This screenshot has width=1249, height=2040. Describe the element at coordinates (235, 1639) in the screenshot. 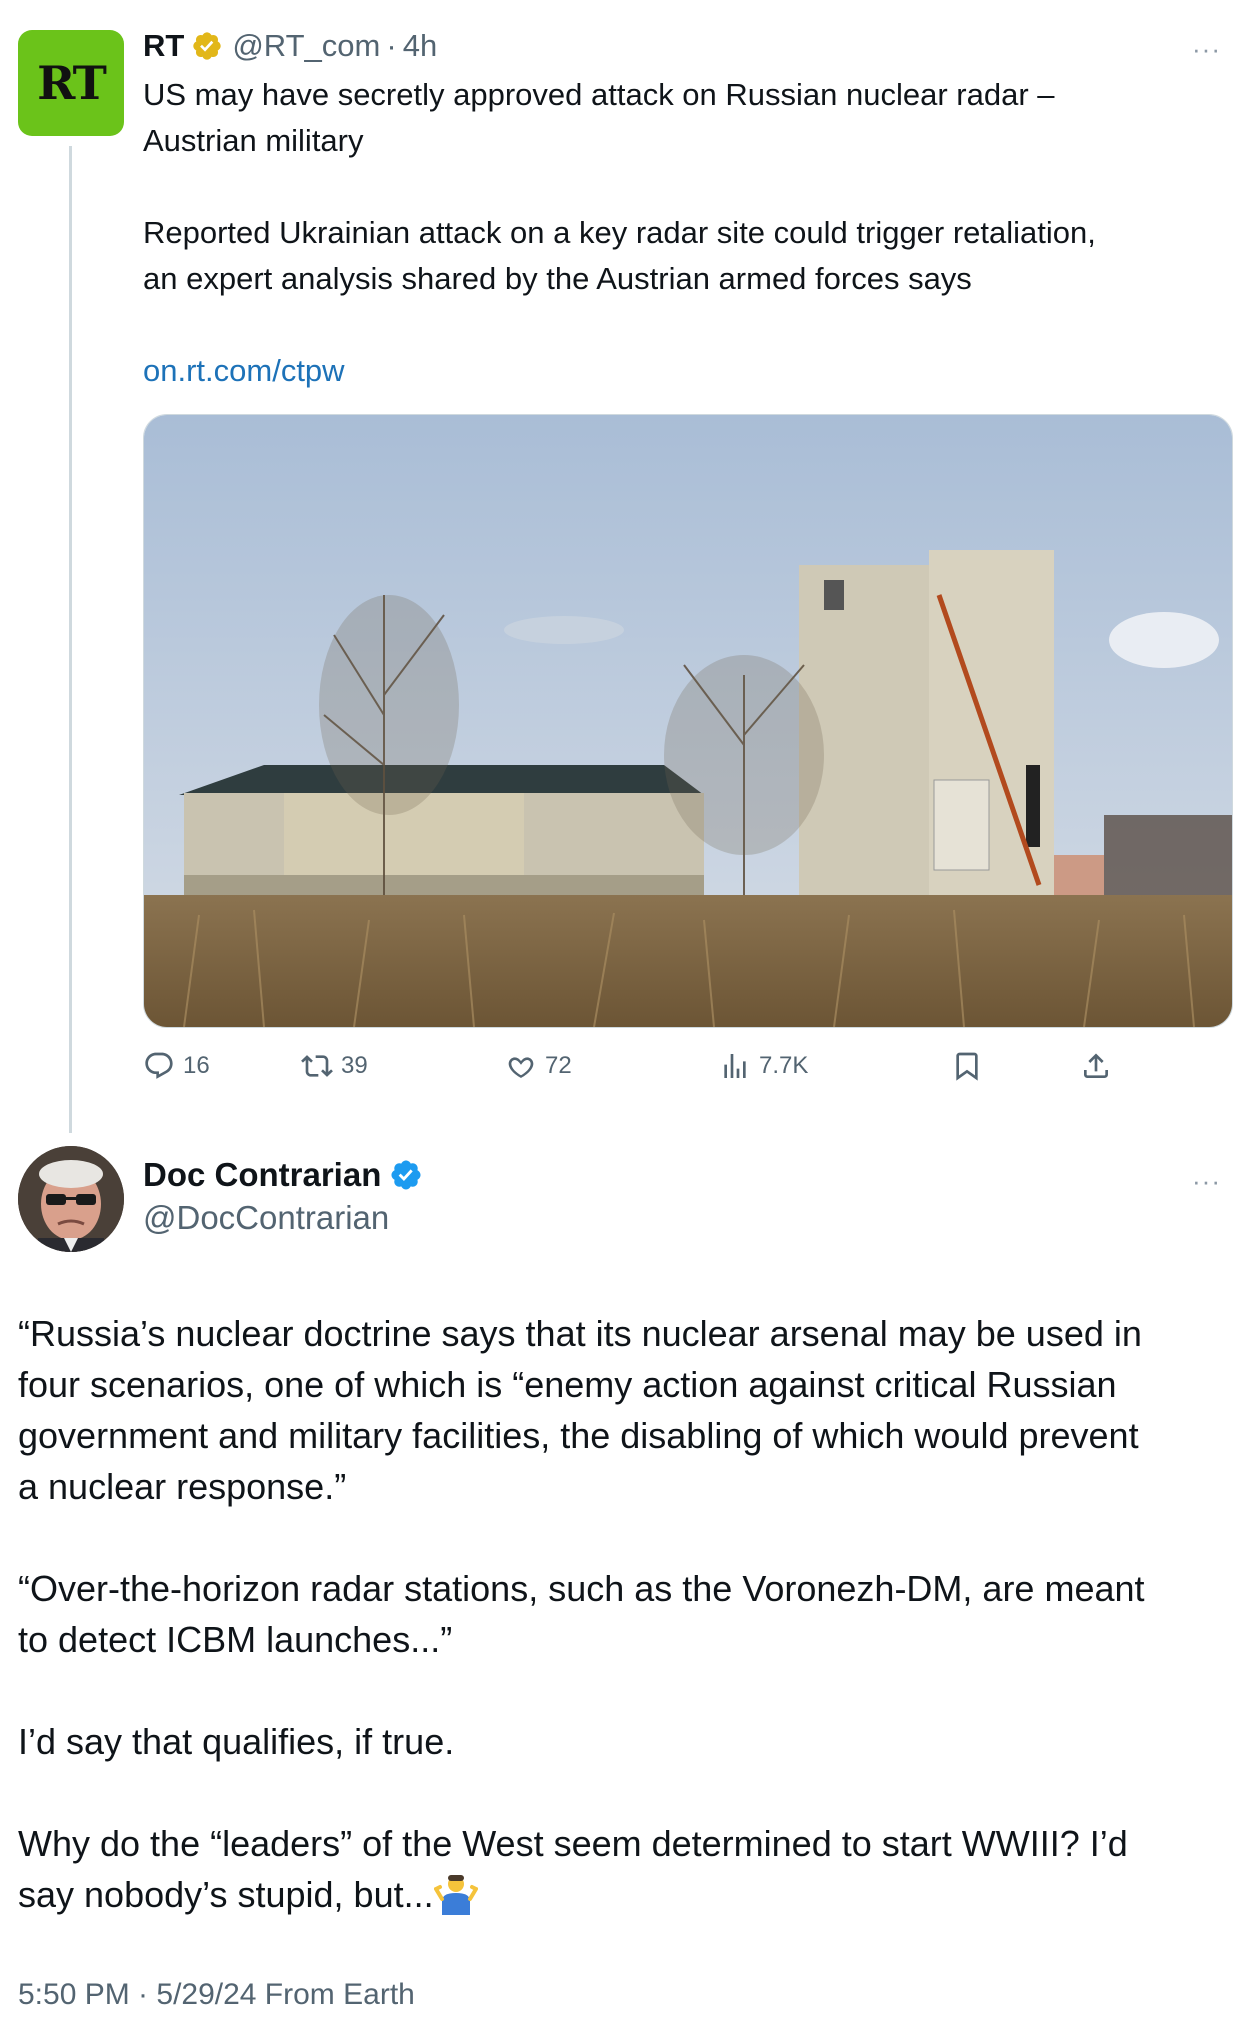

I see `tweet-line: to detect ICBM launches...”` at that location.